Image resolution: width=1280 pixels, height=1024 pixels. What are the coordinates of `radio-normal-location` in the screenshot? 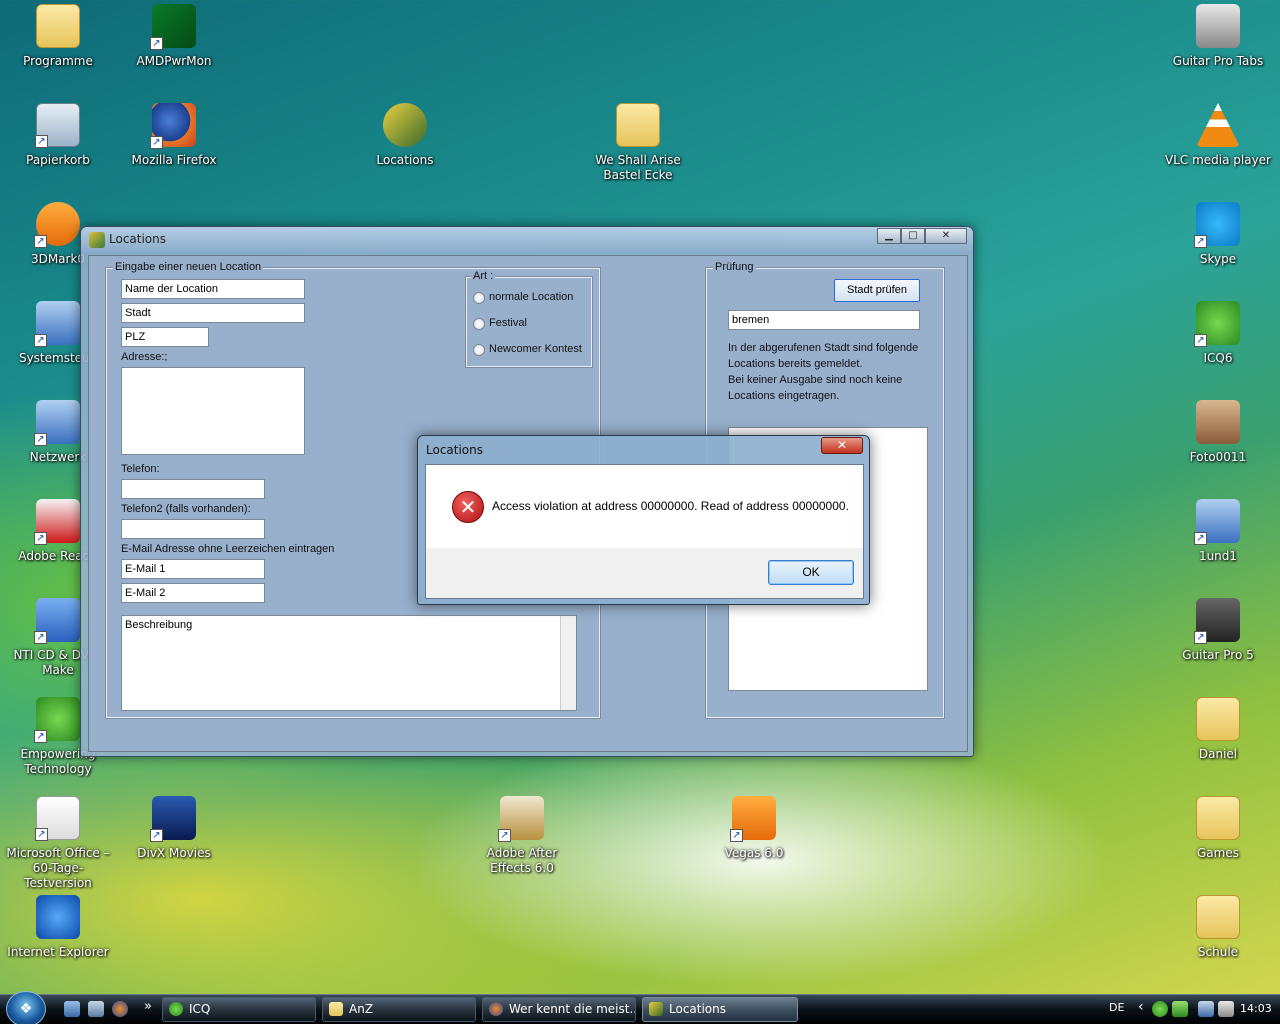 It's located at (479, 298).